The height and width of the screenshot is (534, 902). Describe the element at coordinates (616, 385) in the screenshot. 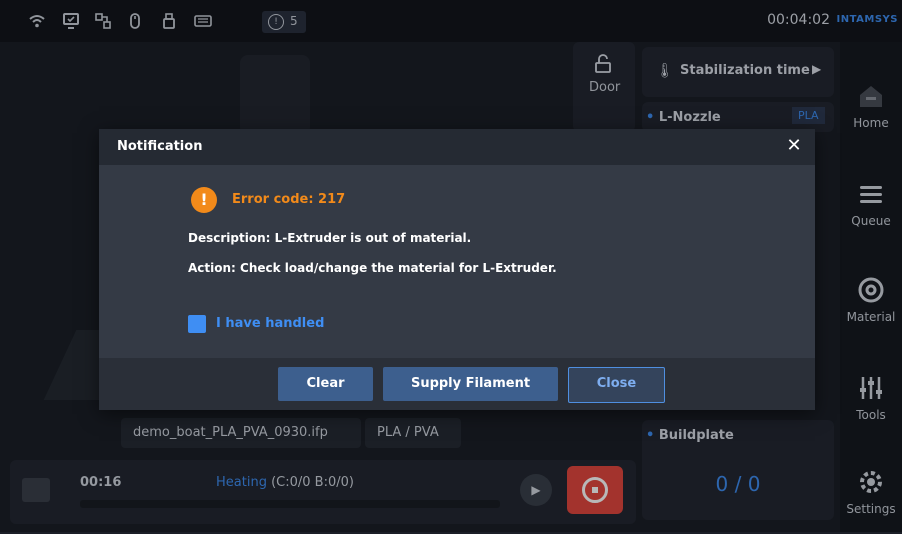

I see `close-button: Close` at that location.